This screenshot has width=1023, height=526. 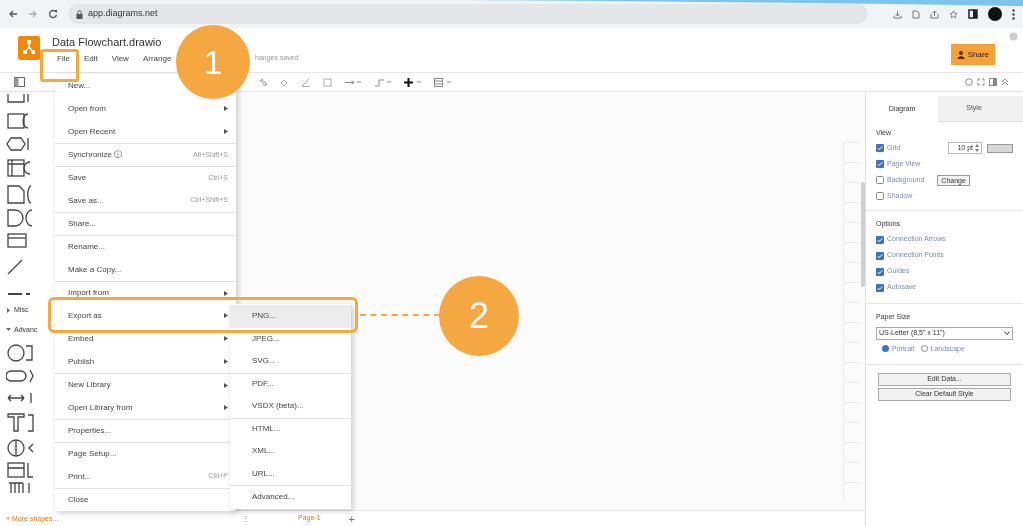 What do you see at coordinates (92, 131) in the screenshot?
I see `menu-item: Open Recent` at bounding box center [92, 131].